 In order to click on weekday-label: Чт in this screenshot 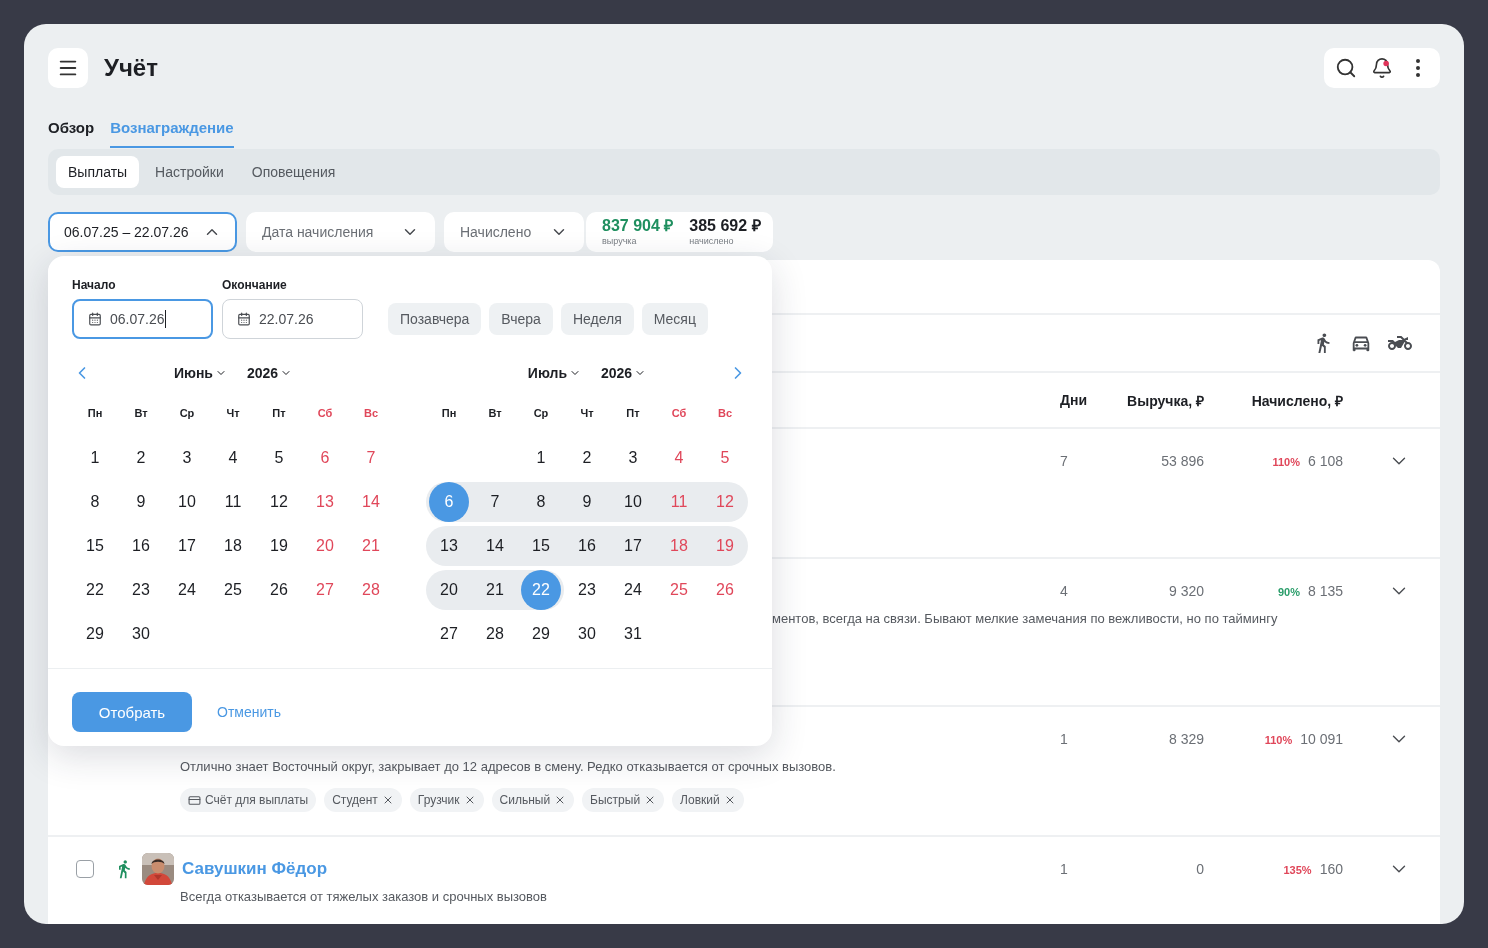, I will do `click(233, 413)`.